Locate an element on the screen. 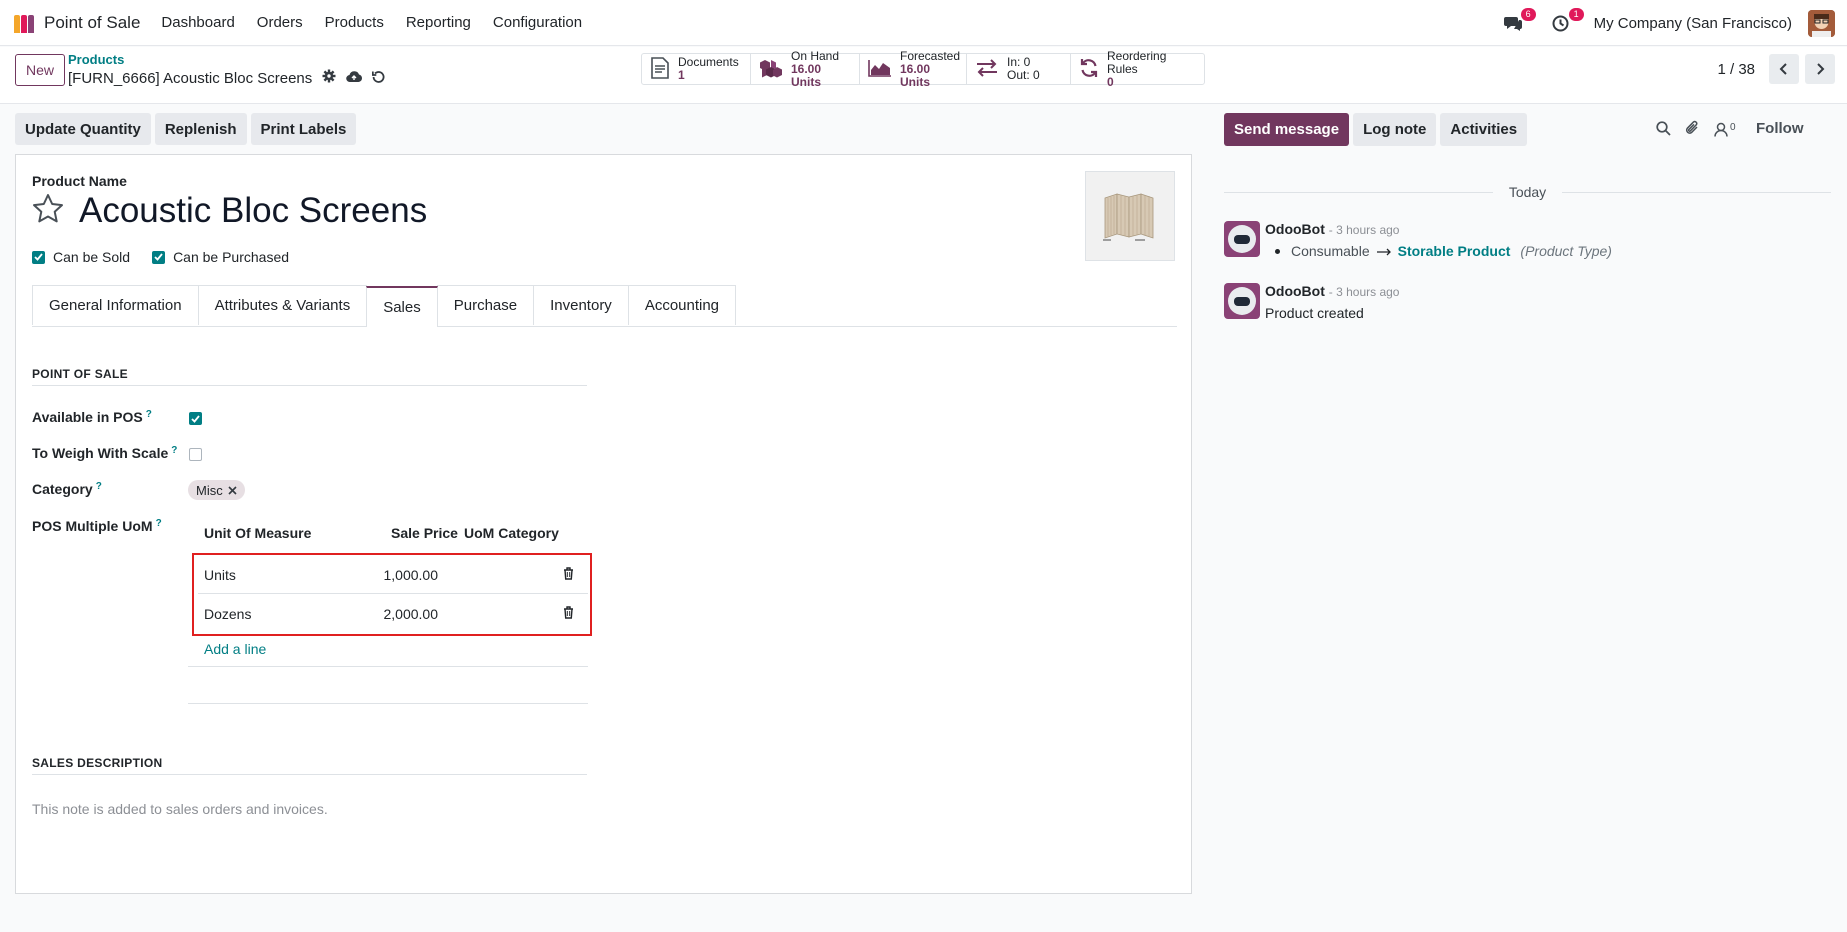 This screenshot has width=1847, height=932. documents-value: 1 is located at coordinates (681, 75).